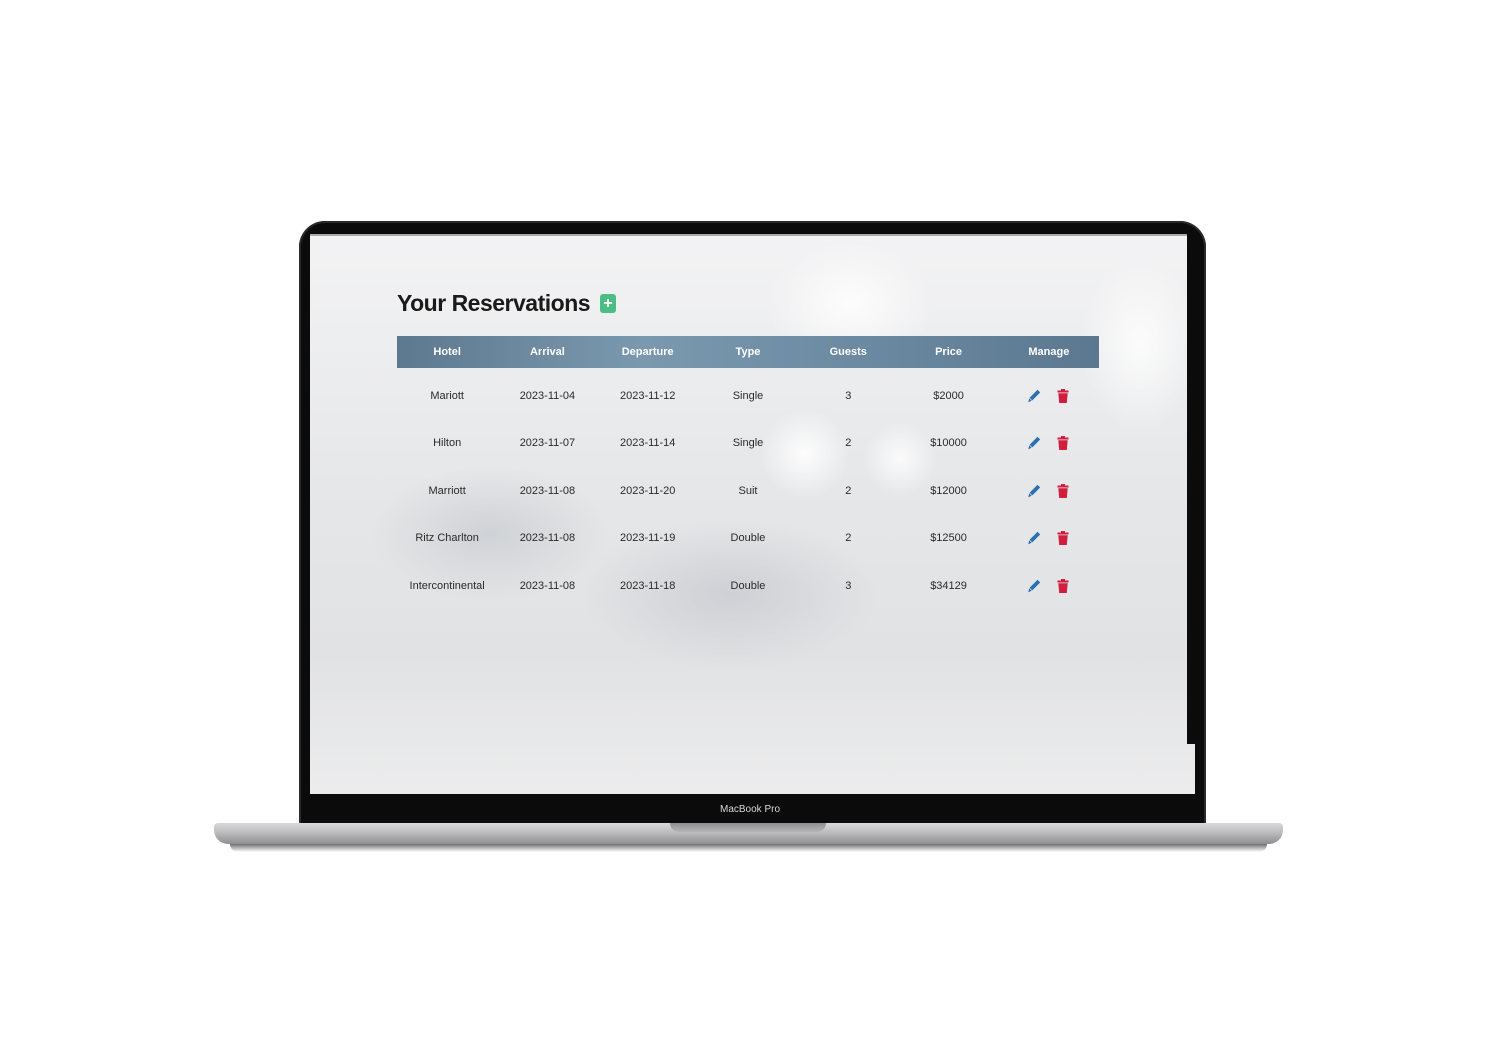  What do you see at coordinates (647, 352) in the screenshot?
I see `column-header-departure: Departure` at bounding box center [647, 352].